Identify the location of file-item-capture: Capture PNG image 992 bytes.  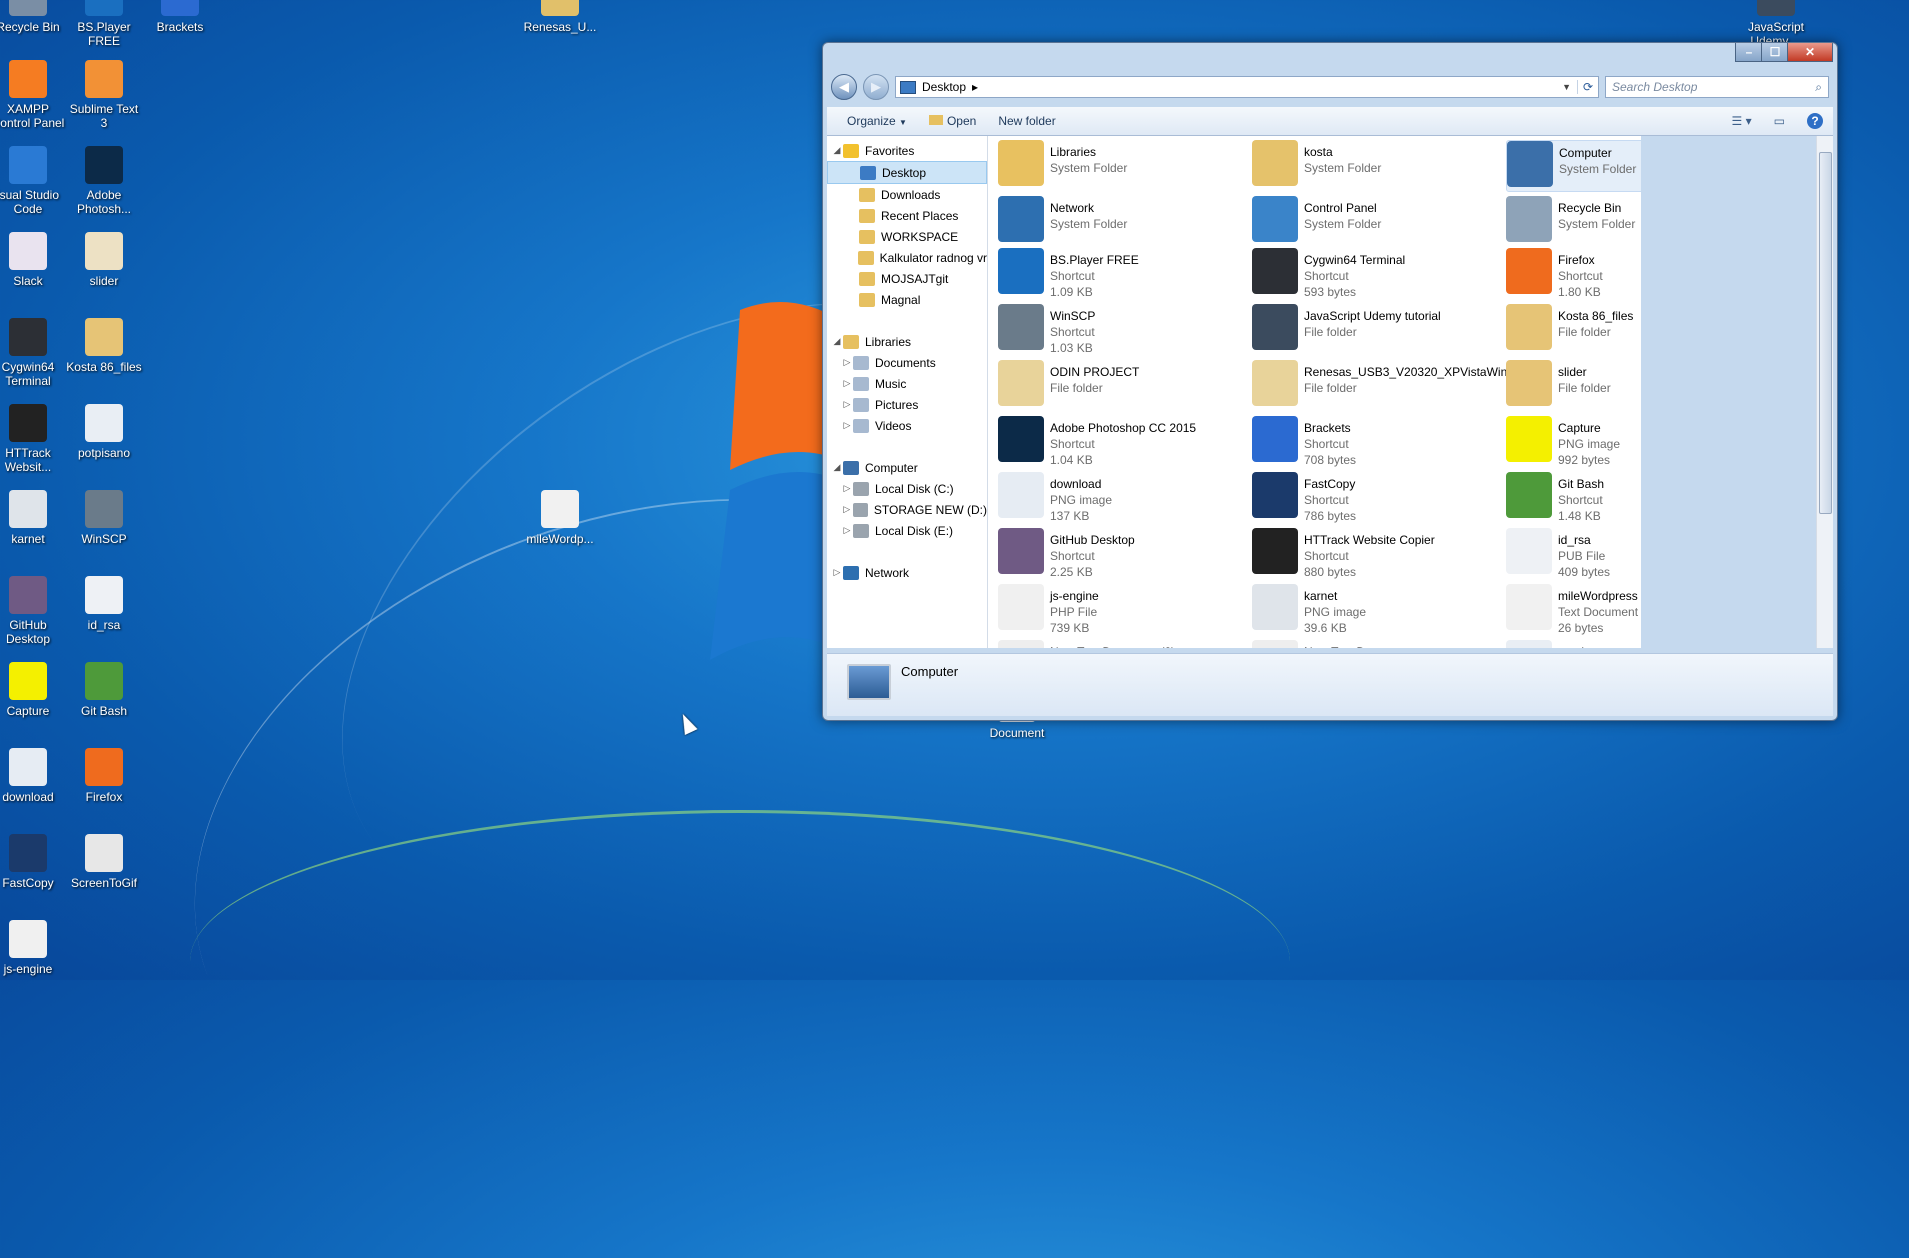
(1573, 441).